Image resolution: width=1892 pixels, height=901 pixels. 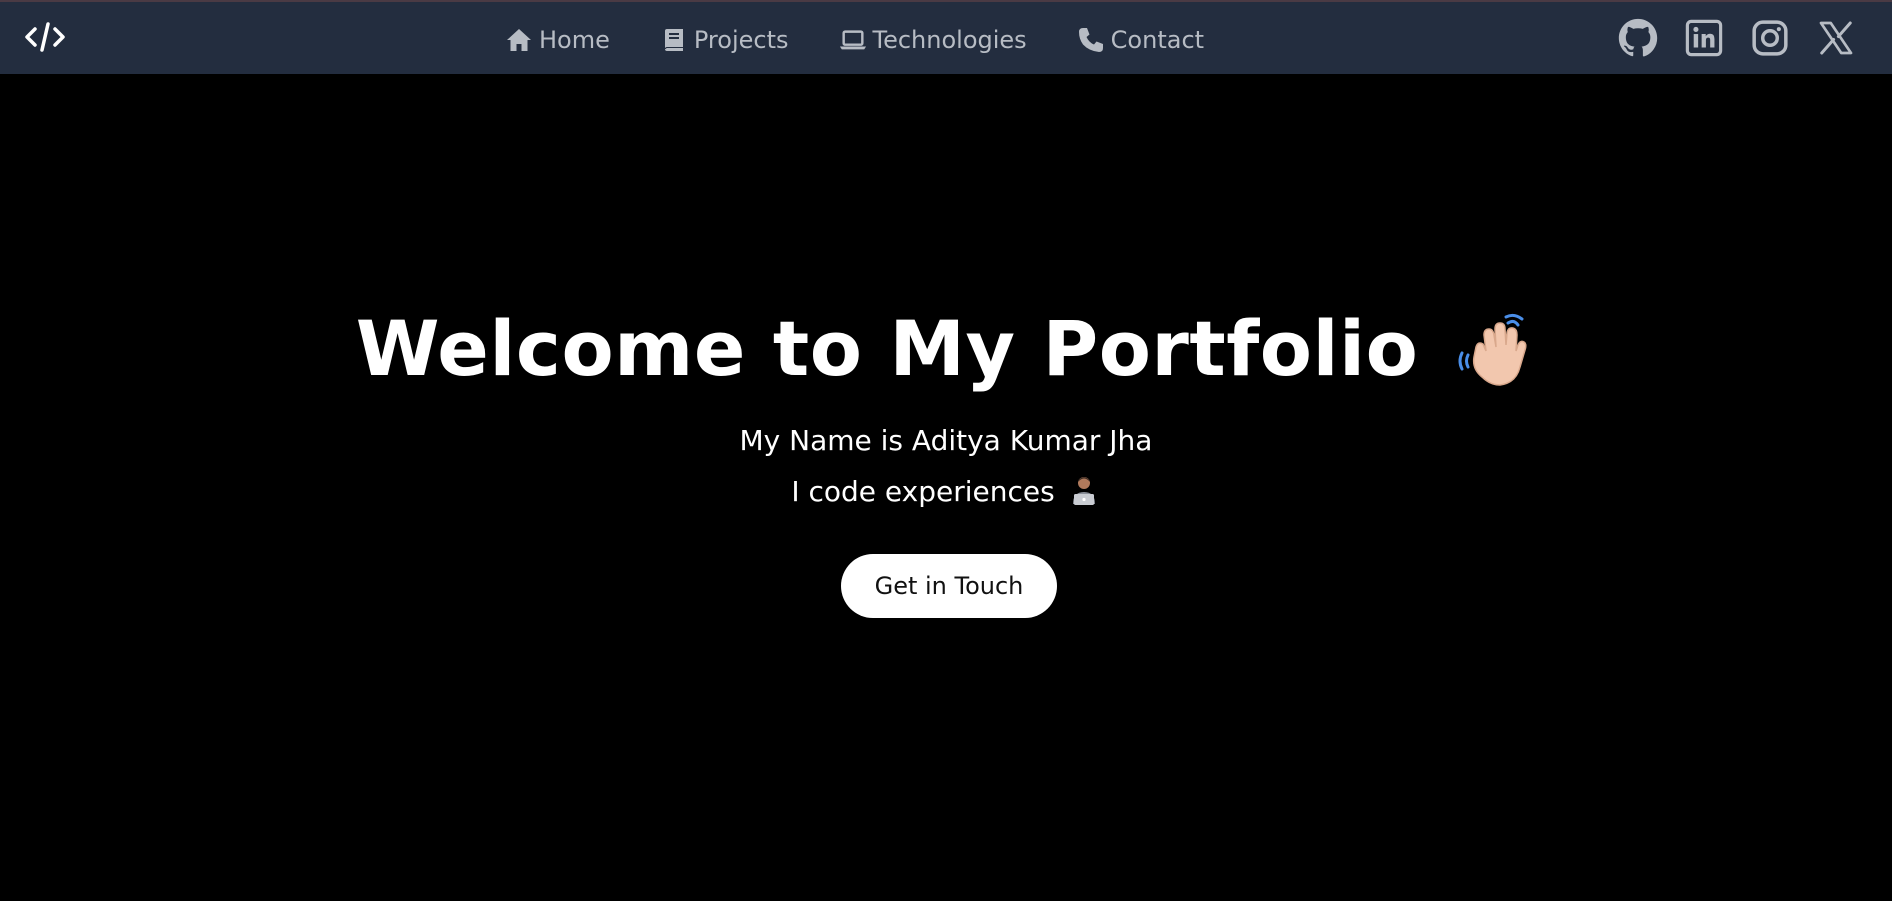 What do you see at coordinates (949, 40) in the screenshot?
I see `nav-link-technologies-label: Technologies` at bounding box center [949, 40].